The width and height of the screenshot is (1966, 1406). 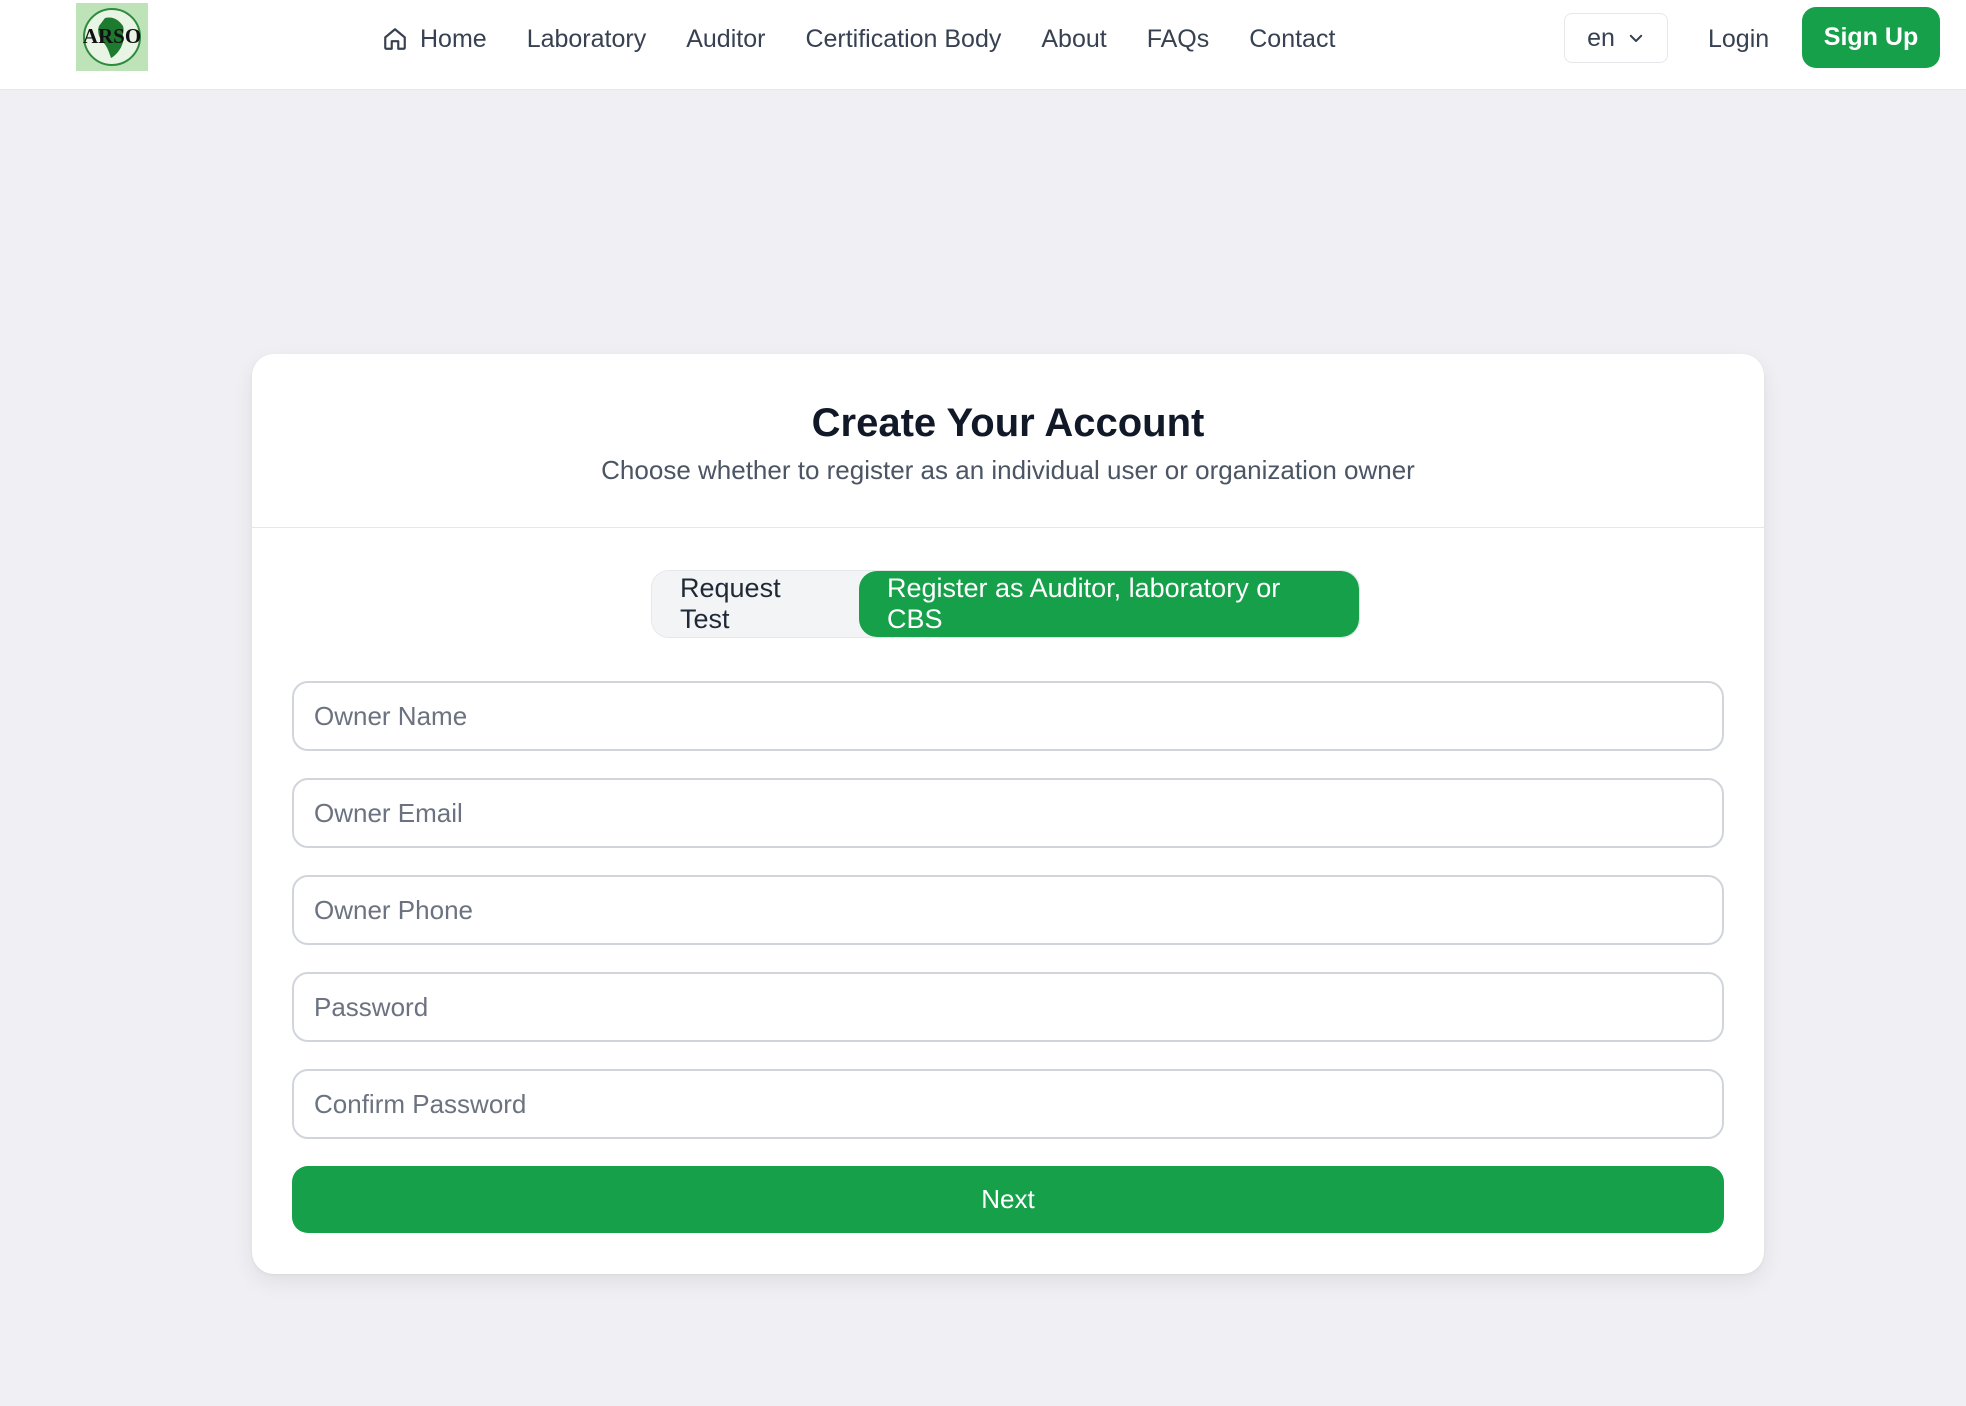 I want to click on svg-text: ARSO, so click(x=112, y=36).